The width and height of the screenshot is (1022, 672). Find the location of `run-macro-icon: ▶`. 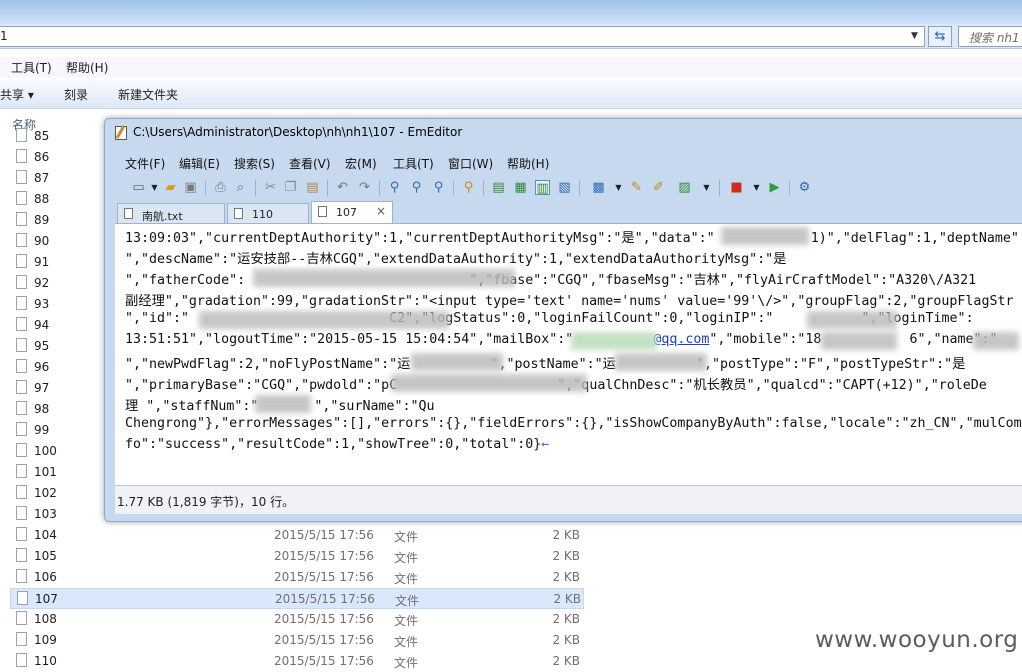

run-macro-icon: ▶ is located at coordinates (774, 187).